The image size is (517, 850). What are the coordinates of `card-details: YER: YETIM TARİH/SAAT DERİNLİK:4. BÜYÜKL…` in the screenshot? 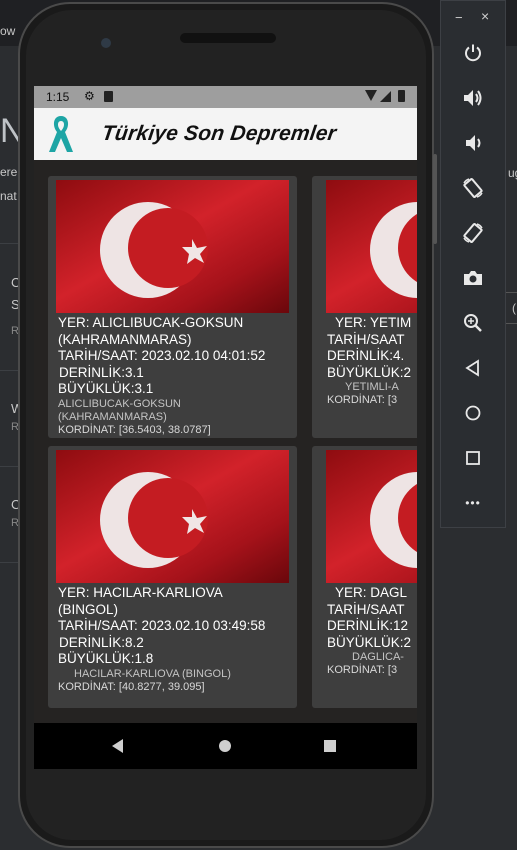 It's located at (372, 361).